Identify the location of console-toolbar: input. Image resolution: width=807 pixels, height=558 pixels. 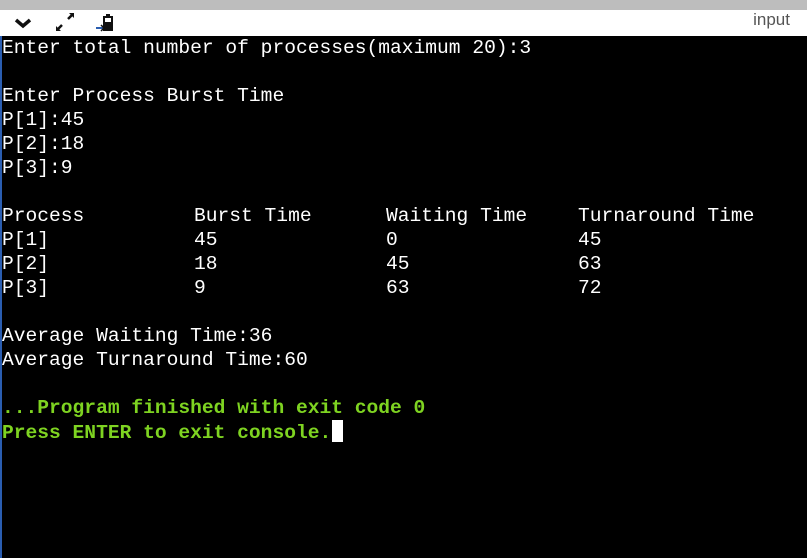
(403, 23).